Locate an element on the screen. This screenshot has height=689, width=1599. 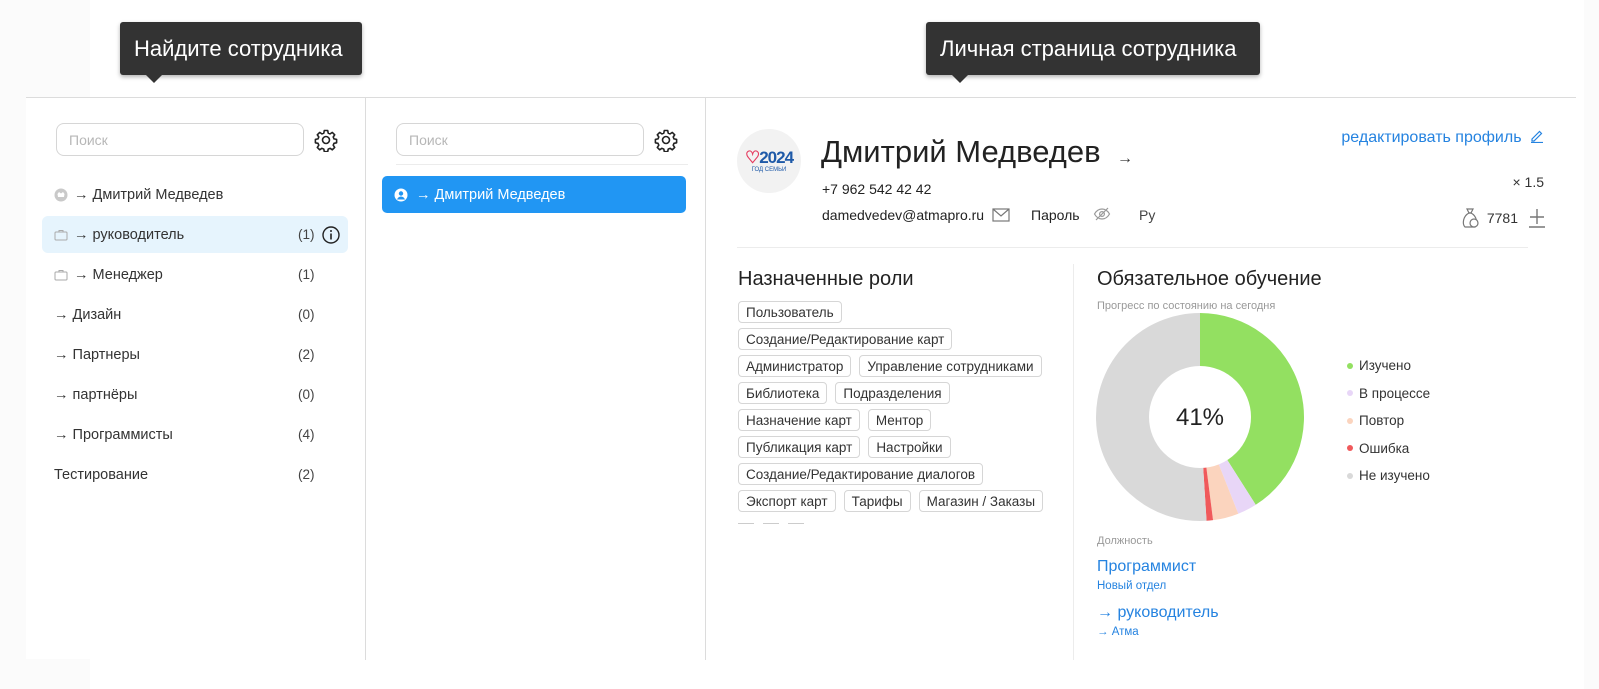
tree-item-rukovoditel: → руководитель (1) is located at coordinates (195, 234).